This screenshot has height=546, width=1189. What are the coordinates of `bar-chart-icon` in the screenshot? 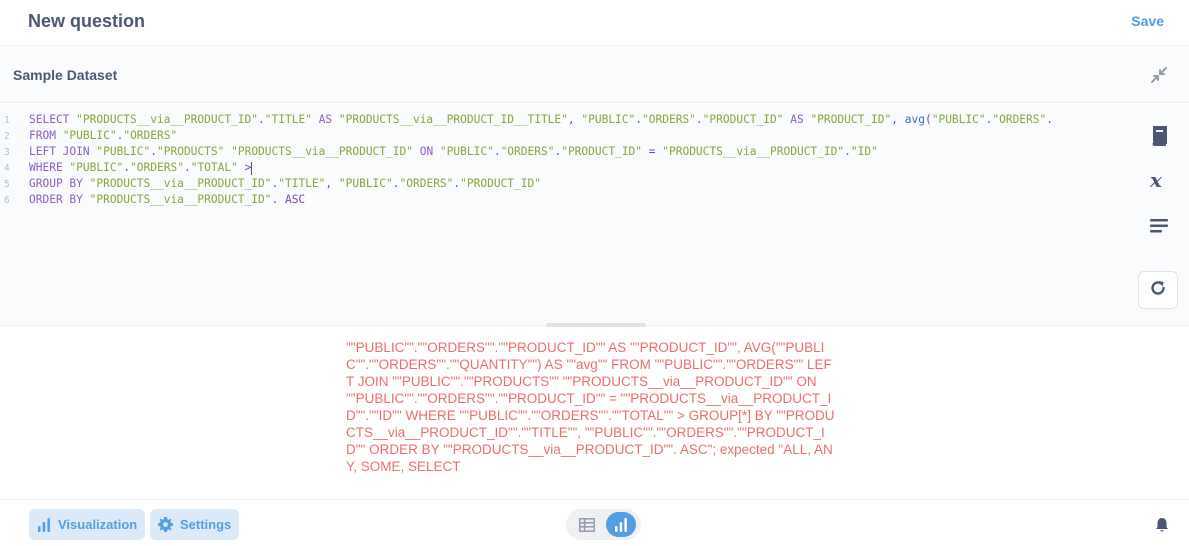 It's located at (44, 524).